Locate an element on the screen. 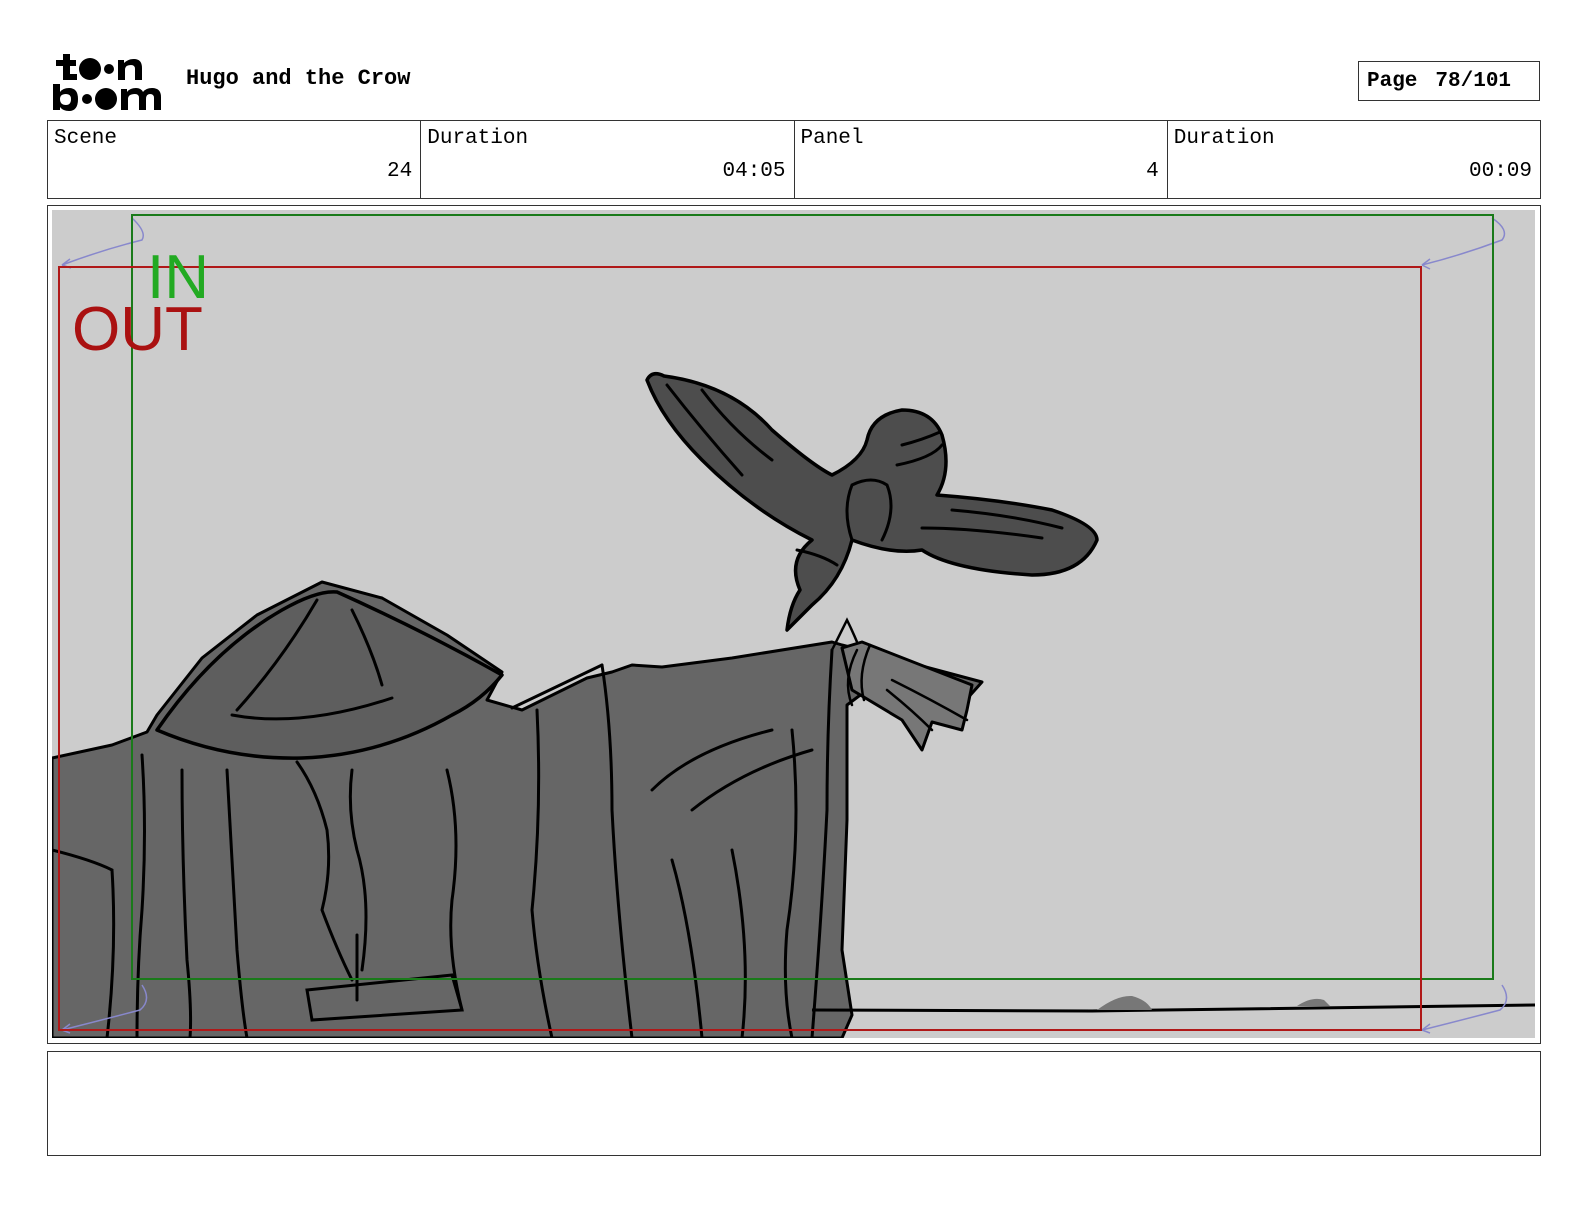  project-title: Hugo and the Crow is located at coordinates (298, 78).